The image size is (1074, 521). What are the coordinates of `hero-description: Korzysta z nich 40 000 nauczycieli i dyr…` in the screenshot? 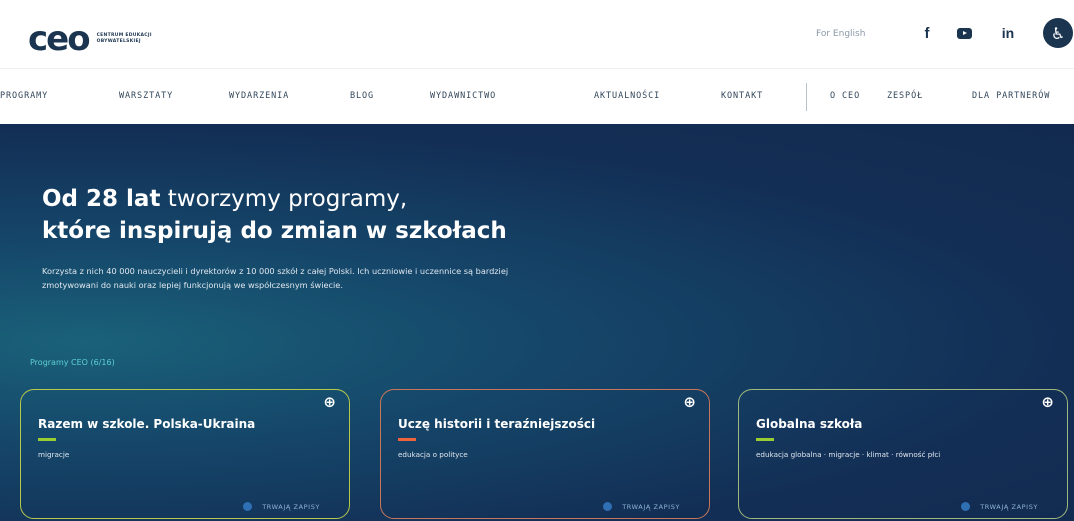 It's located at (275, 278).